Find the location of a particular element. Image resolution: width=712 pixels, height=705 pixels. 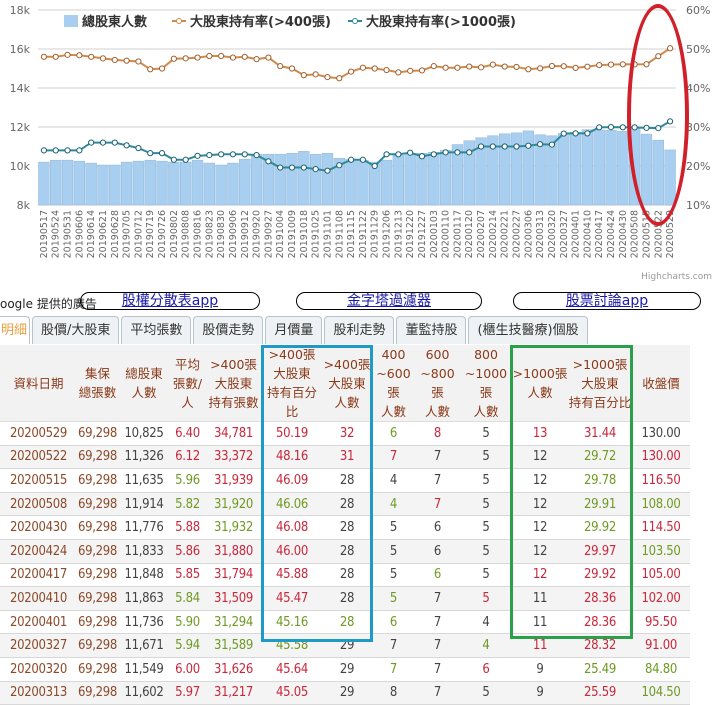

ad-link-stock-forum-app: 股票討論app is located at coordinates (607, 301).